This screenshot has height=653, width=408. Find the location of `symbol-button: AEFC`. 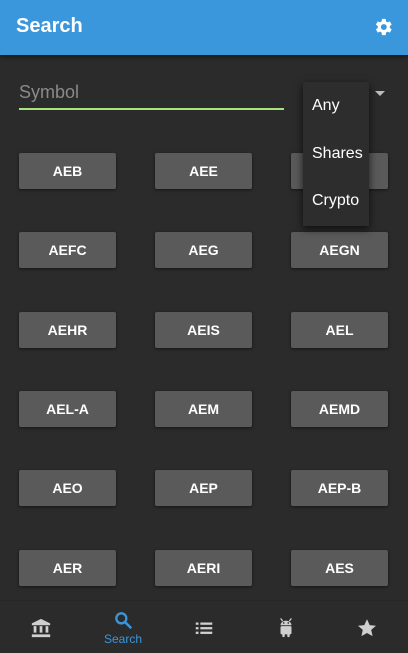

symbol-button: AEFC is located at coordinates (67, 250).